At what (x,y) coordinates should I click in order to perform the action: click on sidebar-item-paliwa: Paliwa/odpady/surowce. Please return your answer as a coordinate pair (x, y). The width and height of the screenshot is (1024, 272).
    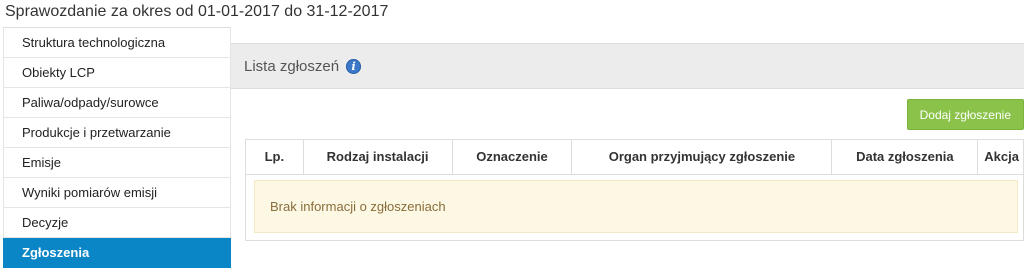
    Looking at the image, I should click on (117, 103).